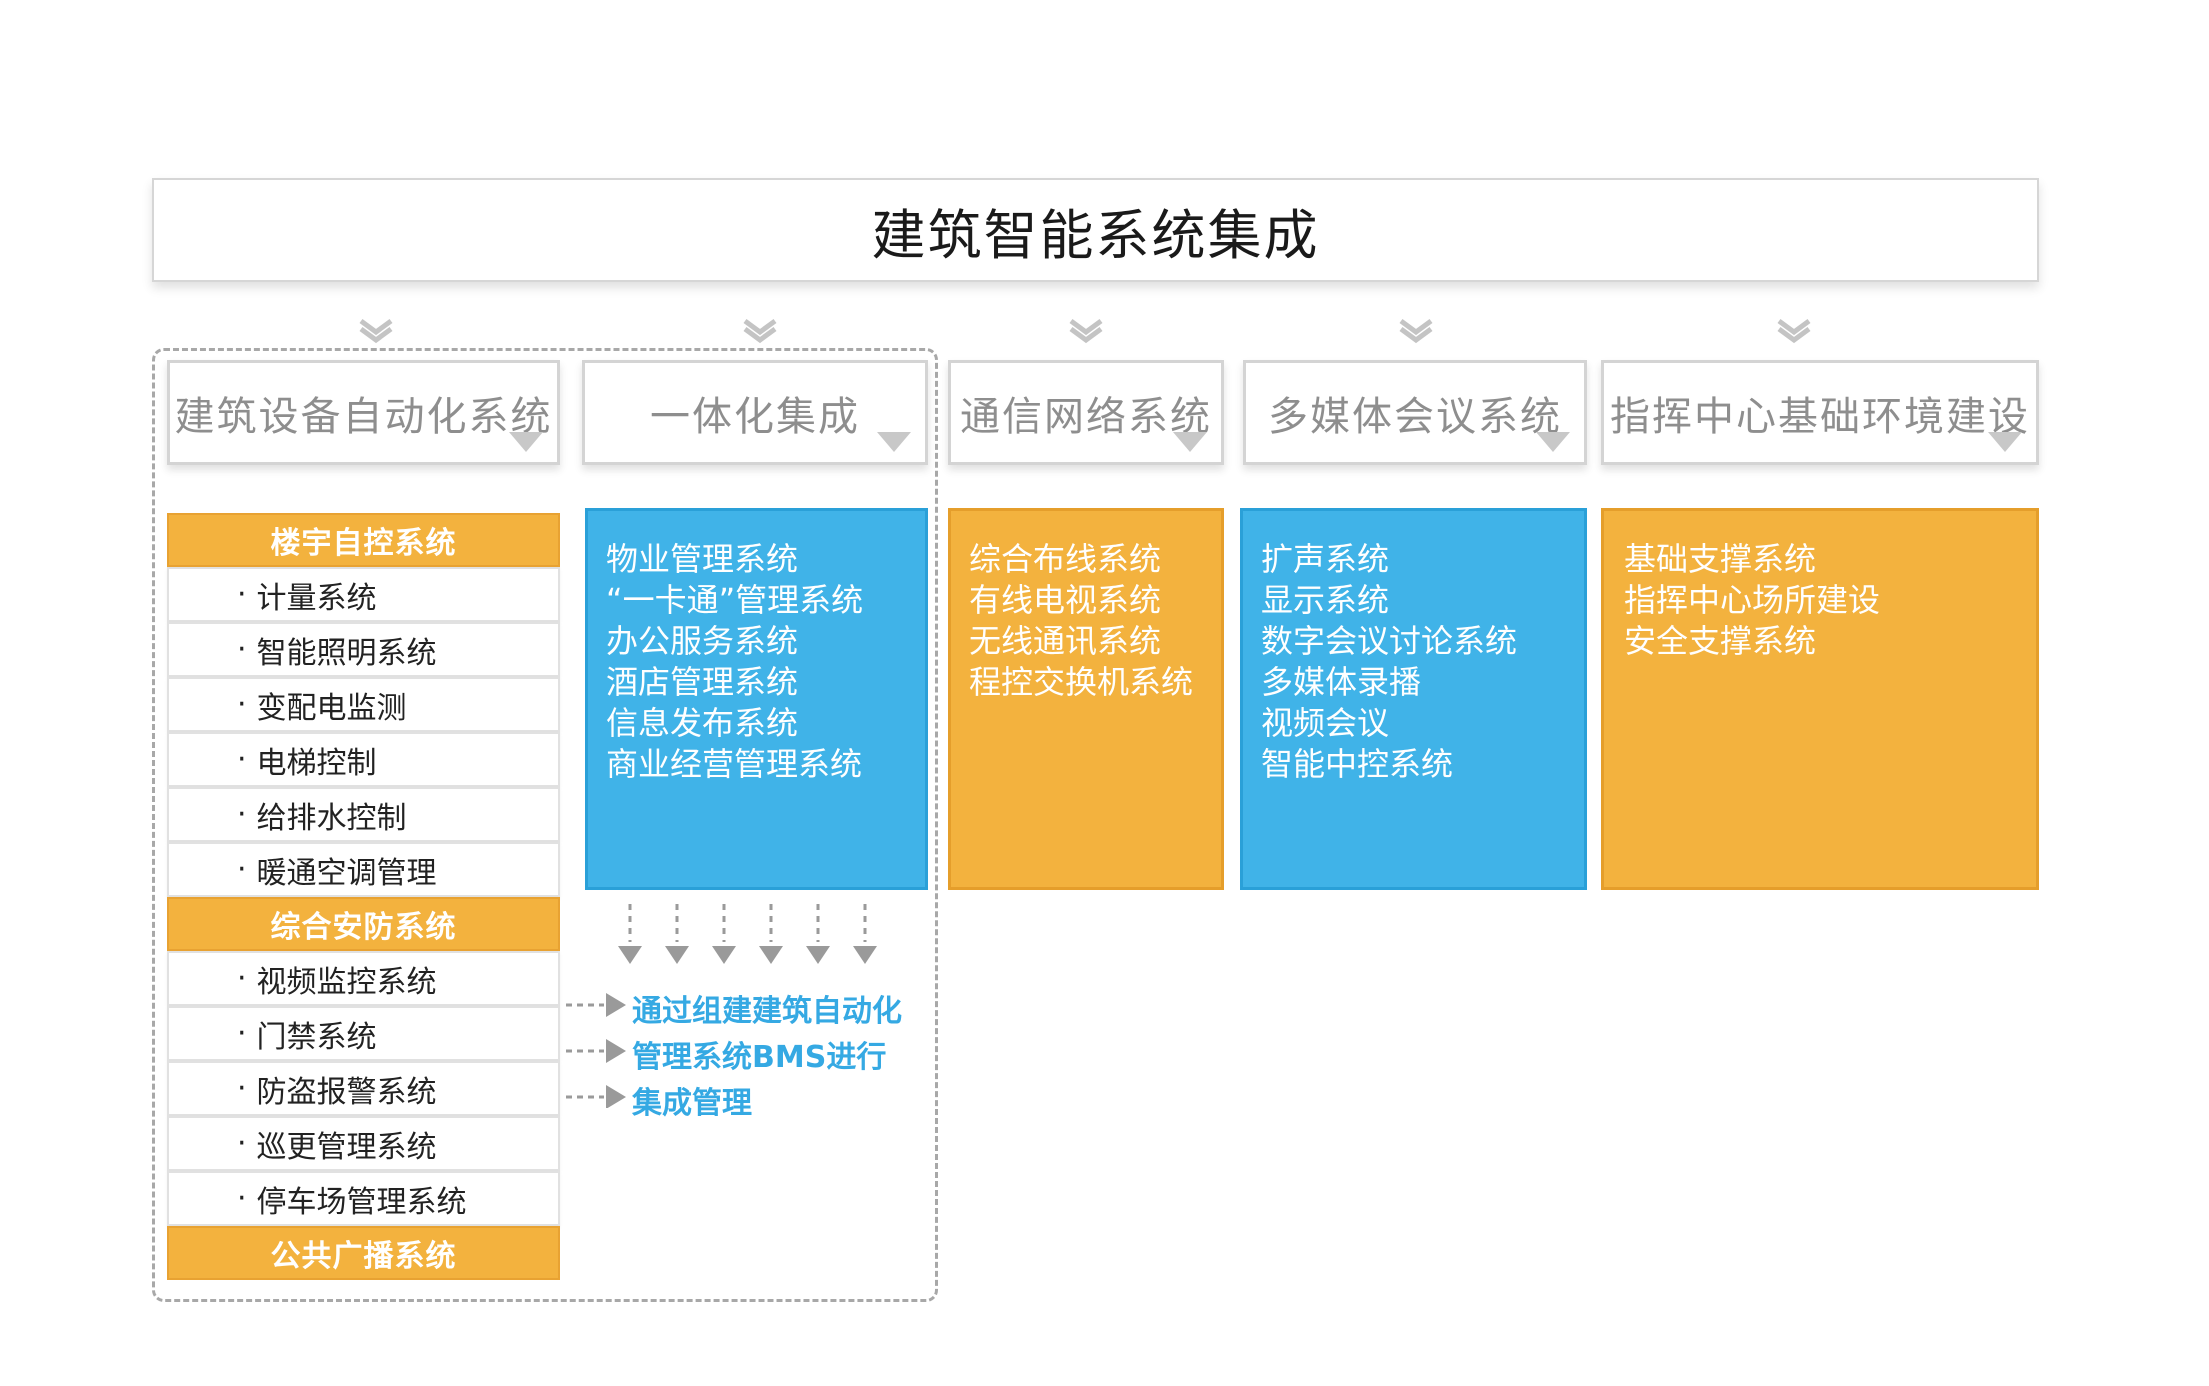 The width and height of the screenshot is (2209, 1386). I want to click on panel-line: 物业管理系统, so click(702, 559).